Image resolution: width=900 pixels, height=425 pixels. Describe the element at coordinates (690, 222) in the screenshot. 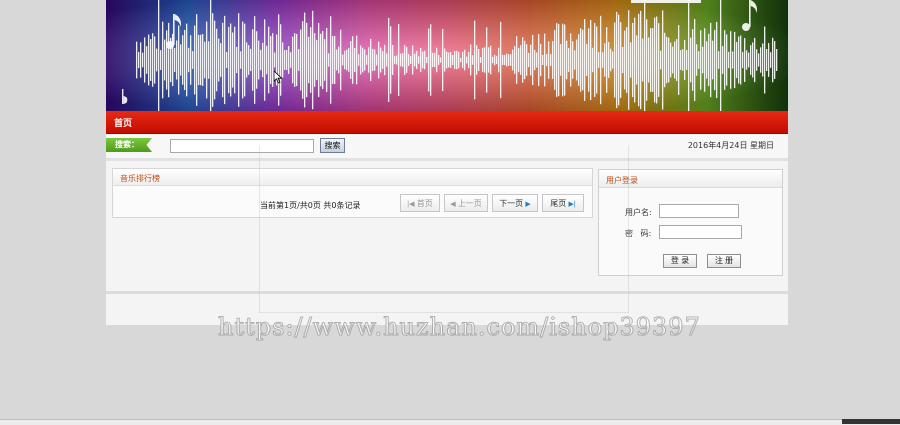

I see `user-login-panel: 用户登录 用户名: 密 码: 登 录 注 册` at that location.